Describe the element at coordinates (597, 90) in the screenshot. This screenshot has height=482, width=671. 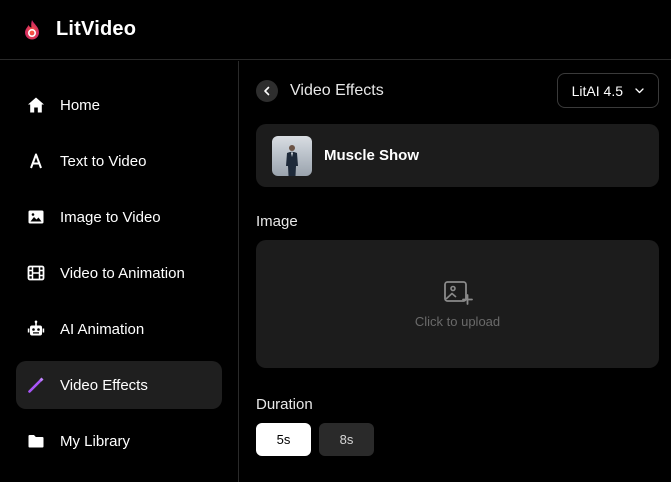
I see `model-select-value: LitAI 4.5` at that location.